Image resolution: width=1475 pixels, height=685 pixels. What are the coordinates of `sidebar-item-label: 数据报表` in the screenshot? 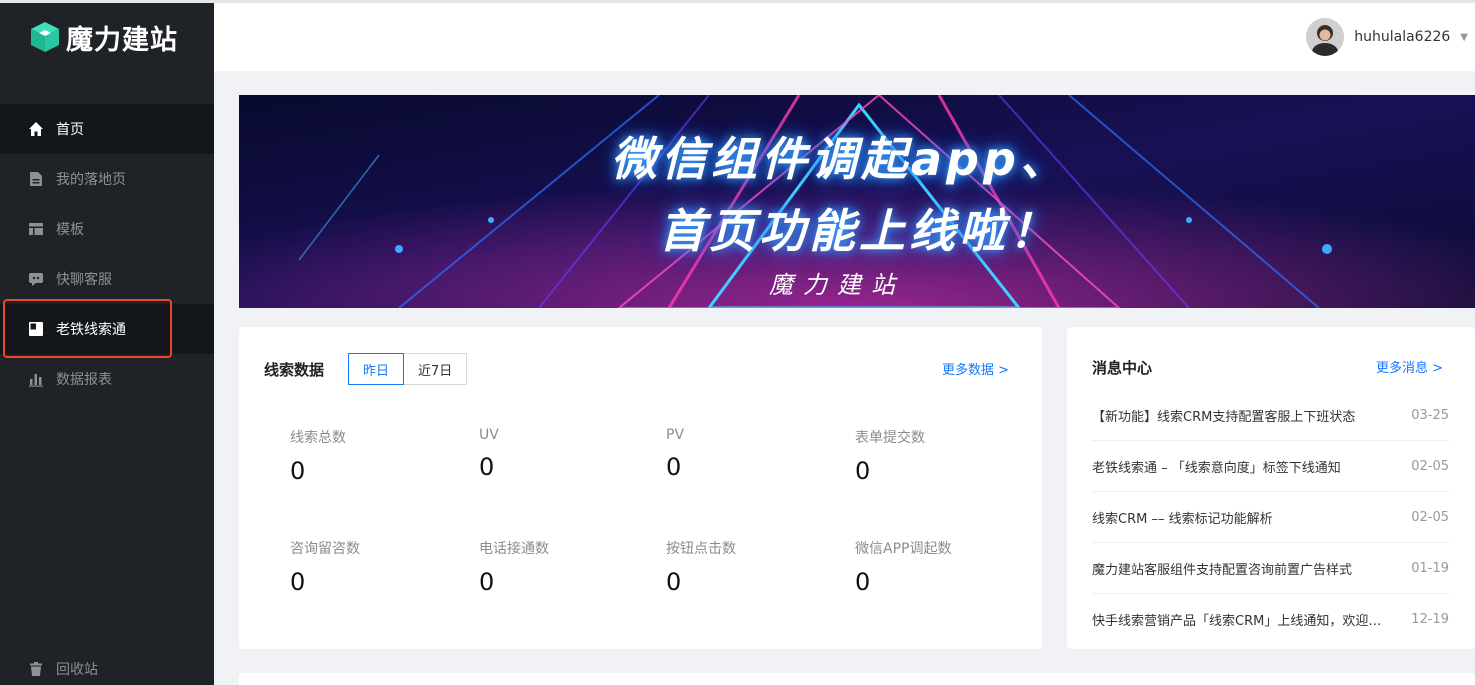 It's located at (84, 380).